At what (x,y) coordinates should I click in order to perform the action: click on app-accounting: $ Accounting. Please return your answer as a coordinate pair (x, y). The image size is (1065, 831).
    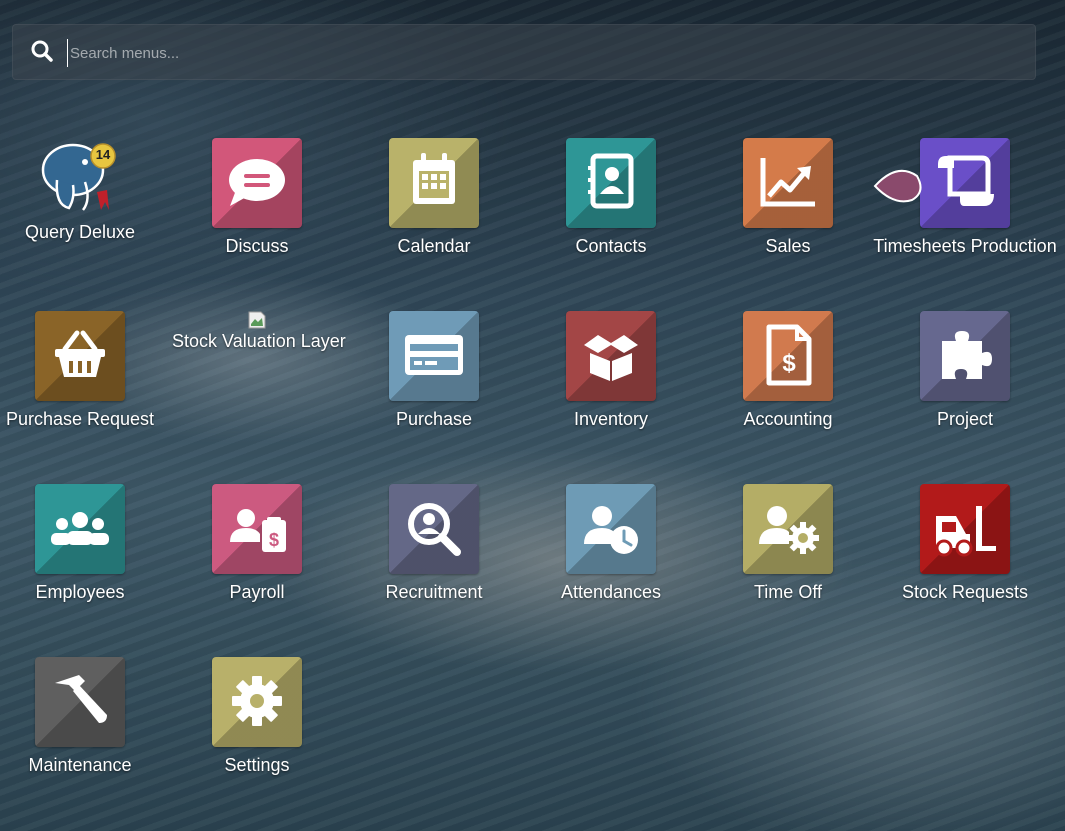
    Looking at the image, I should click on (788, 370).